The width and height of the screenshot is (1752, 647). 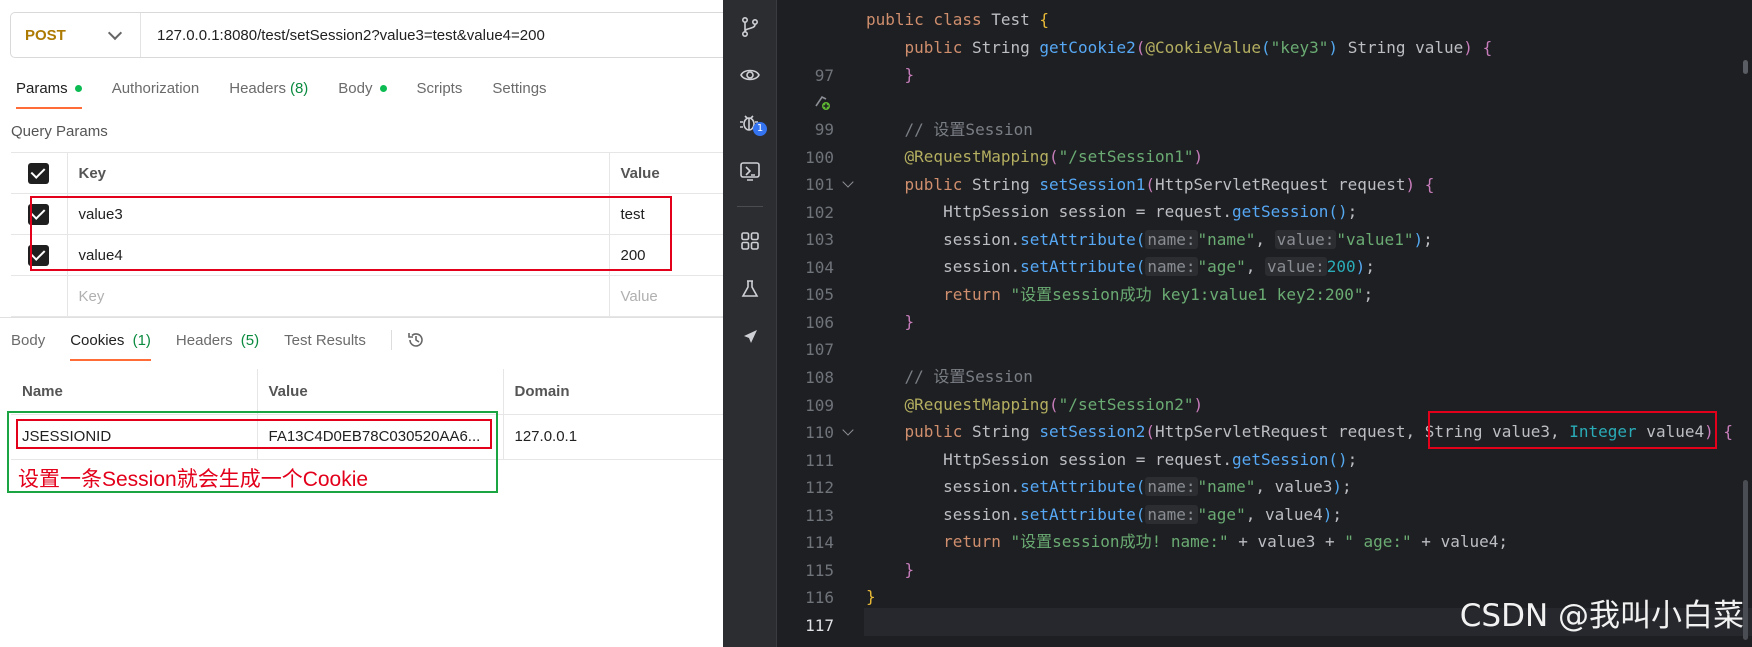 What do you see at coordinates (819, 597) in the screenshot?
I see `line-number: 116` at bounding box center [819, 597].